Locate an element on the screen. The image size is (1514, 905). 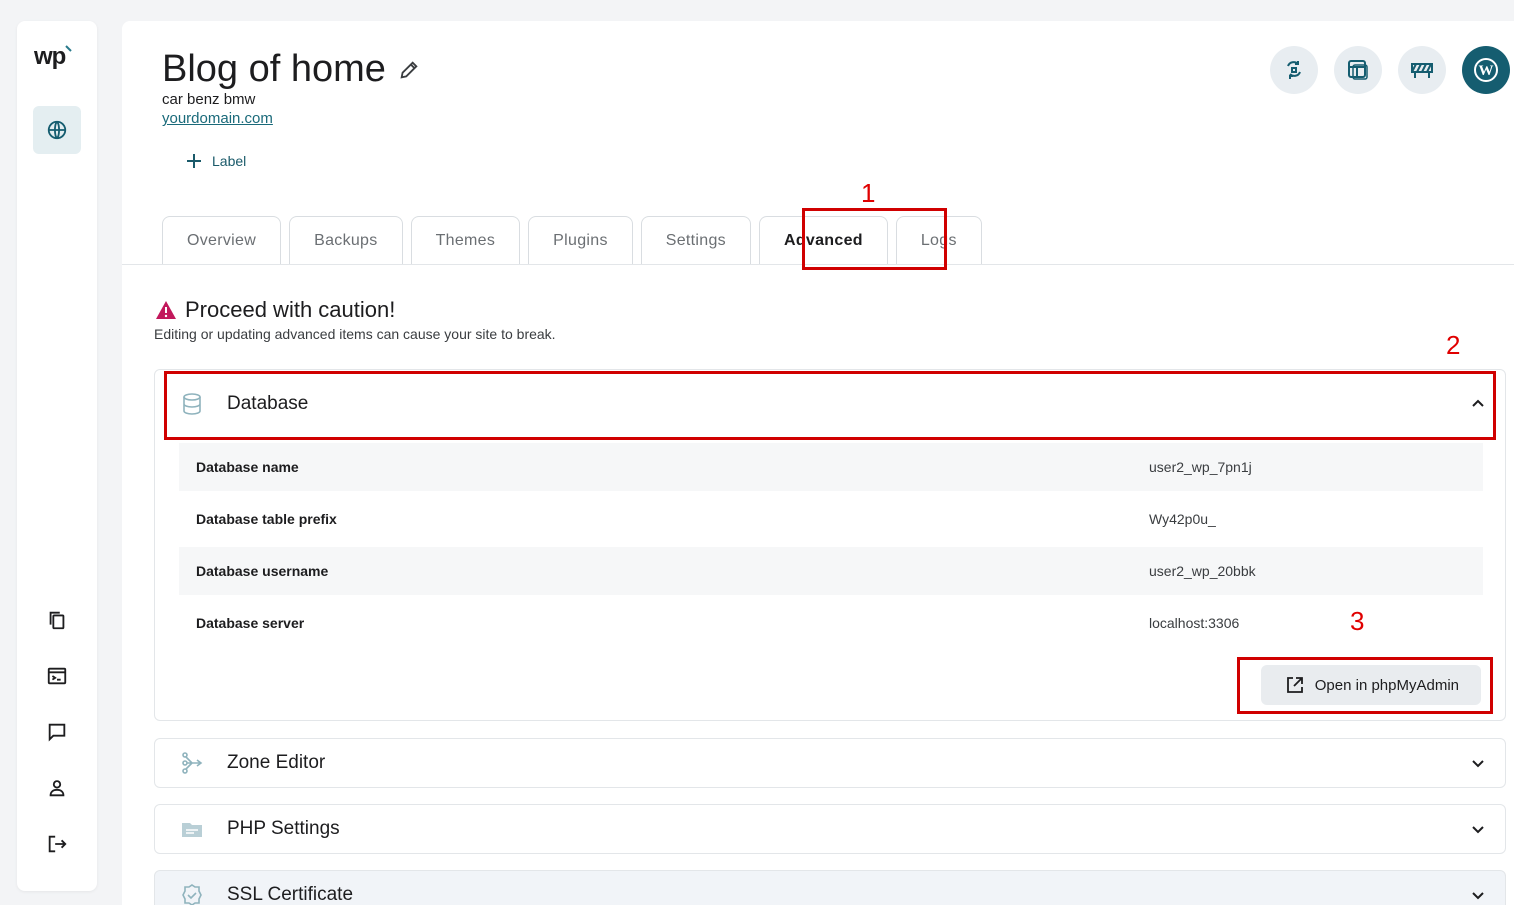
barrier-icon is located at coordinates (1422, 70).